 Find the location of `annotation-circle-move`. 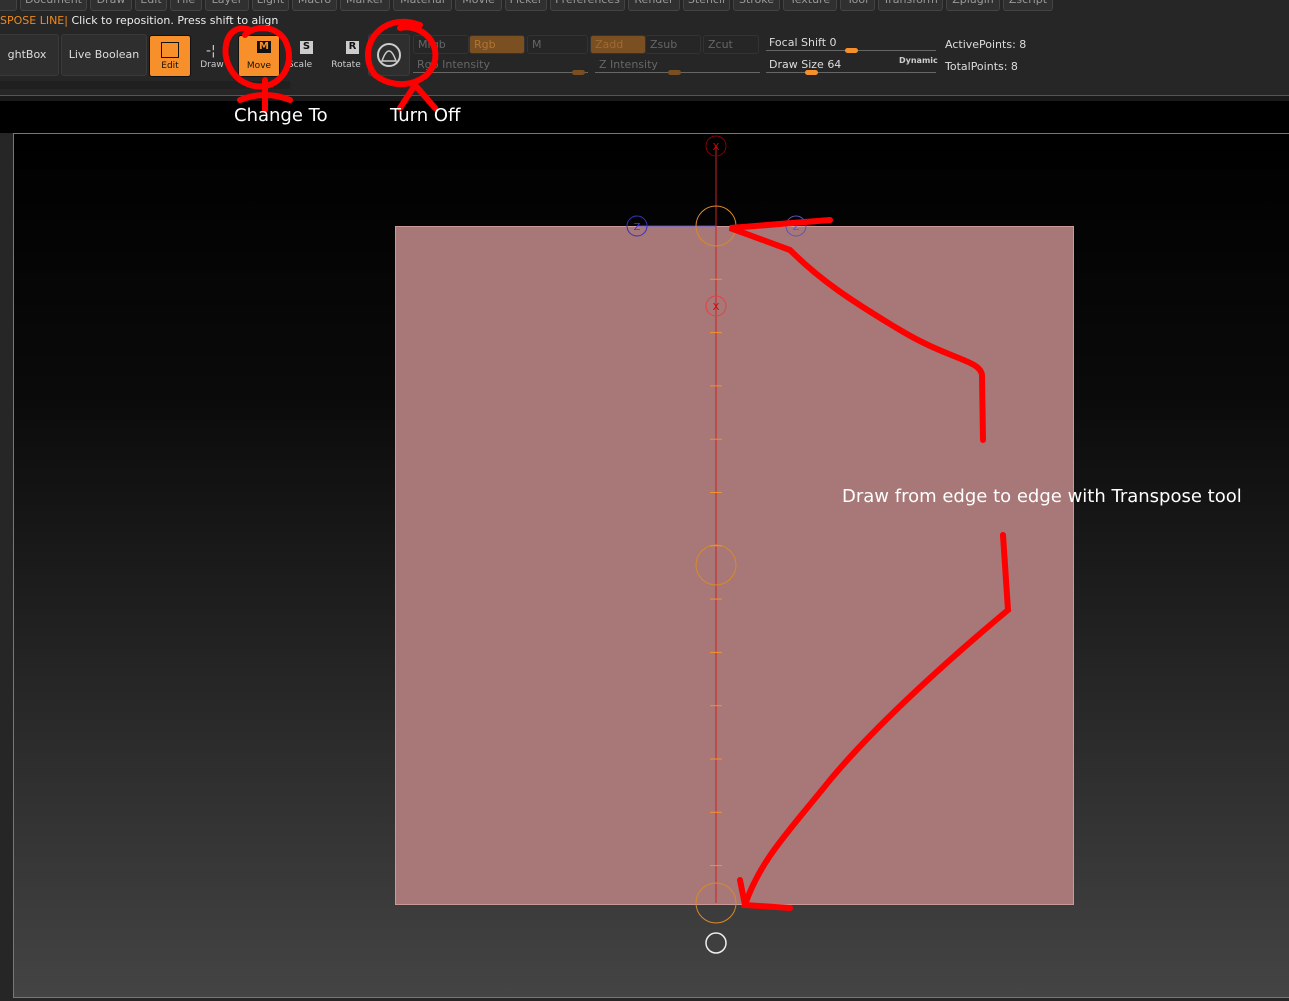

annotation-circle-move is located at coordinates (257, 69).